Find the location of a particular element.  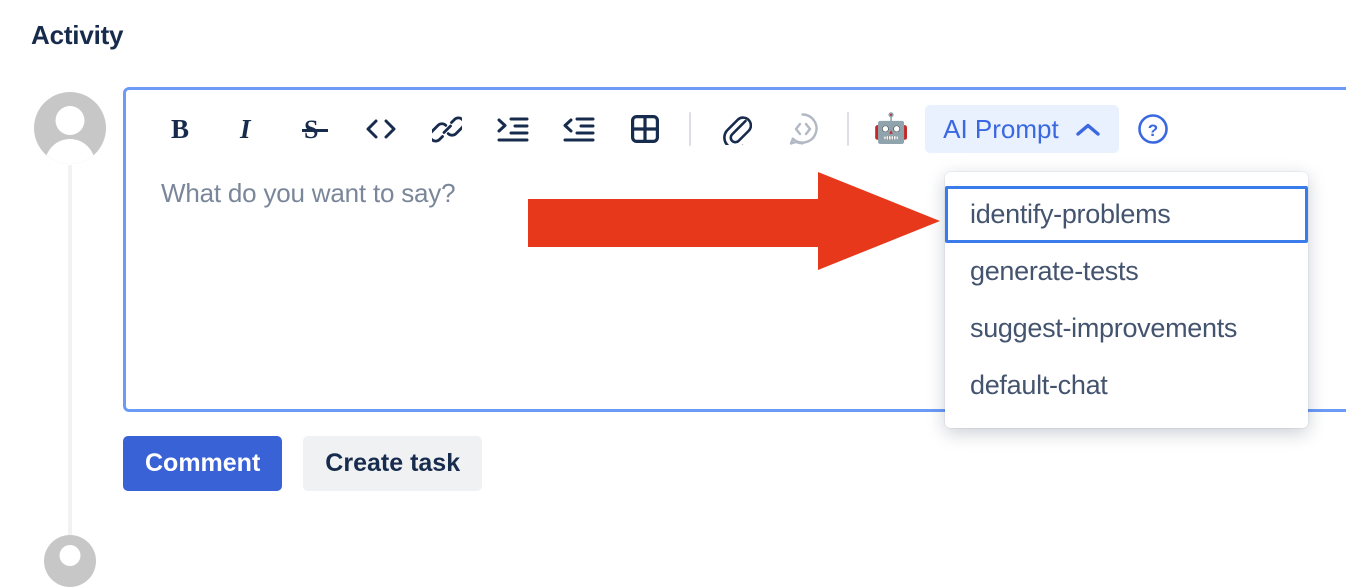

menu-item-generate-tests: generate-tests is located at coordinates (1126, 271).